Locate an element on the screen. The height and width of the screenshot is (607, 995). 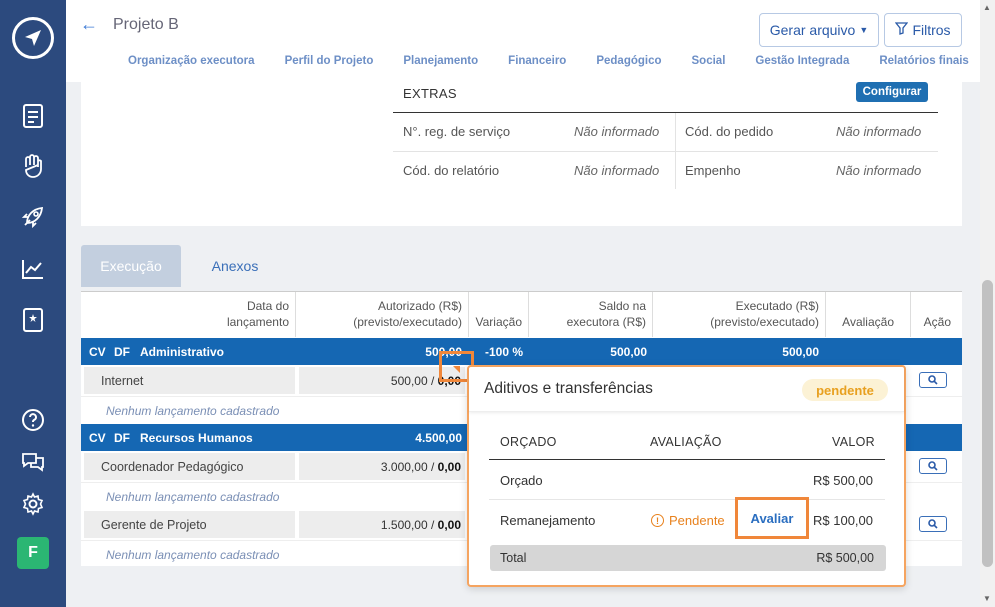
caret-down-icon: ▼ is located at coordinates (864, 30).